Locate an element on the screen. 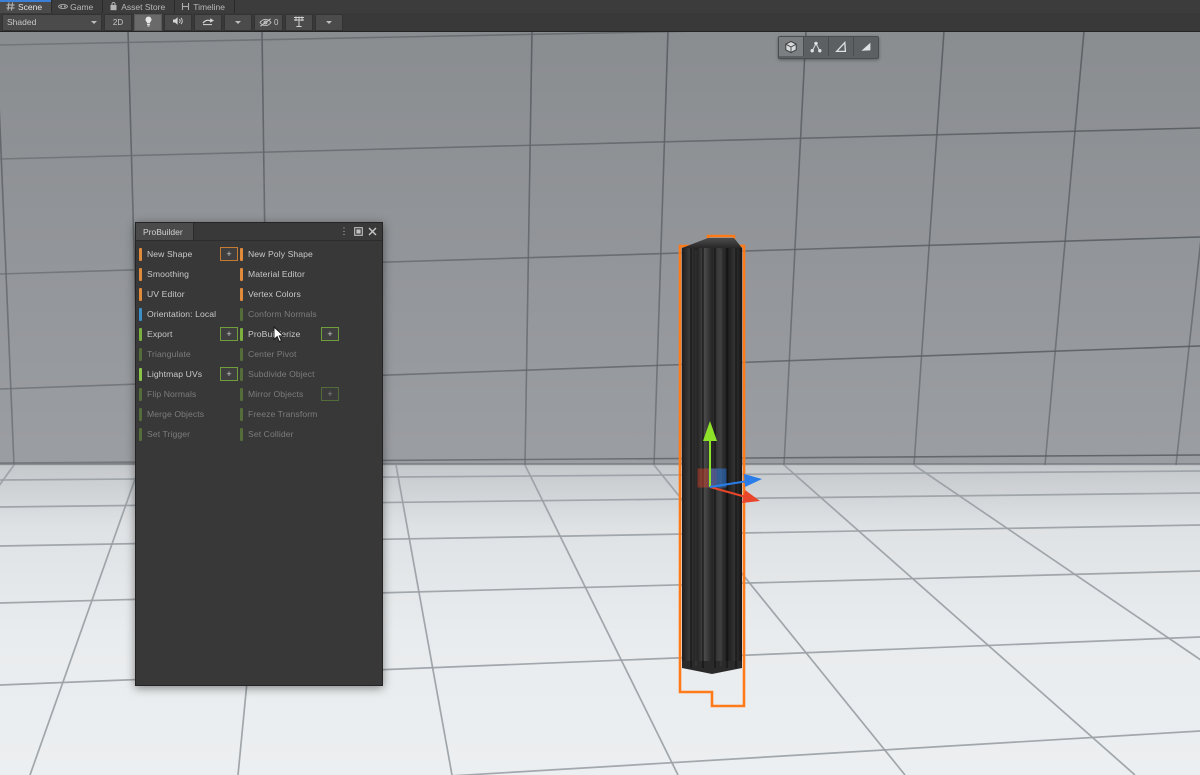 Image resolution: width=1200 pixels, height=775 pixels. probuilder-action-merge-objects: Merge Objects is located at coordinates (189, 414).